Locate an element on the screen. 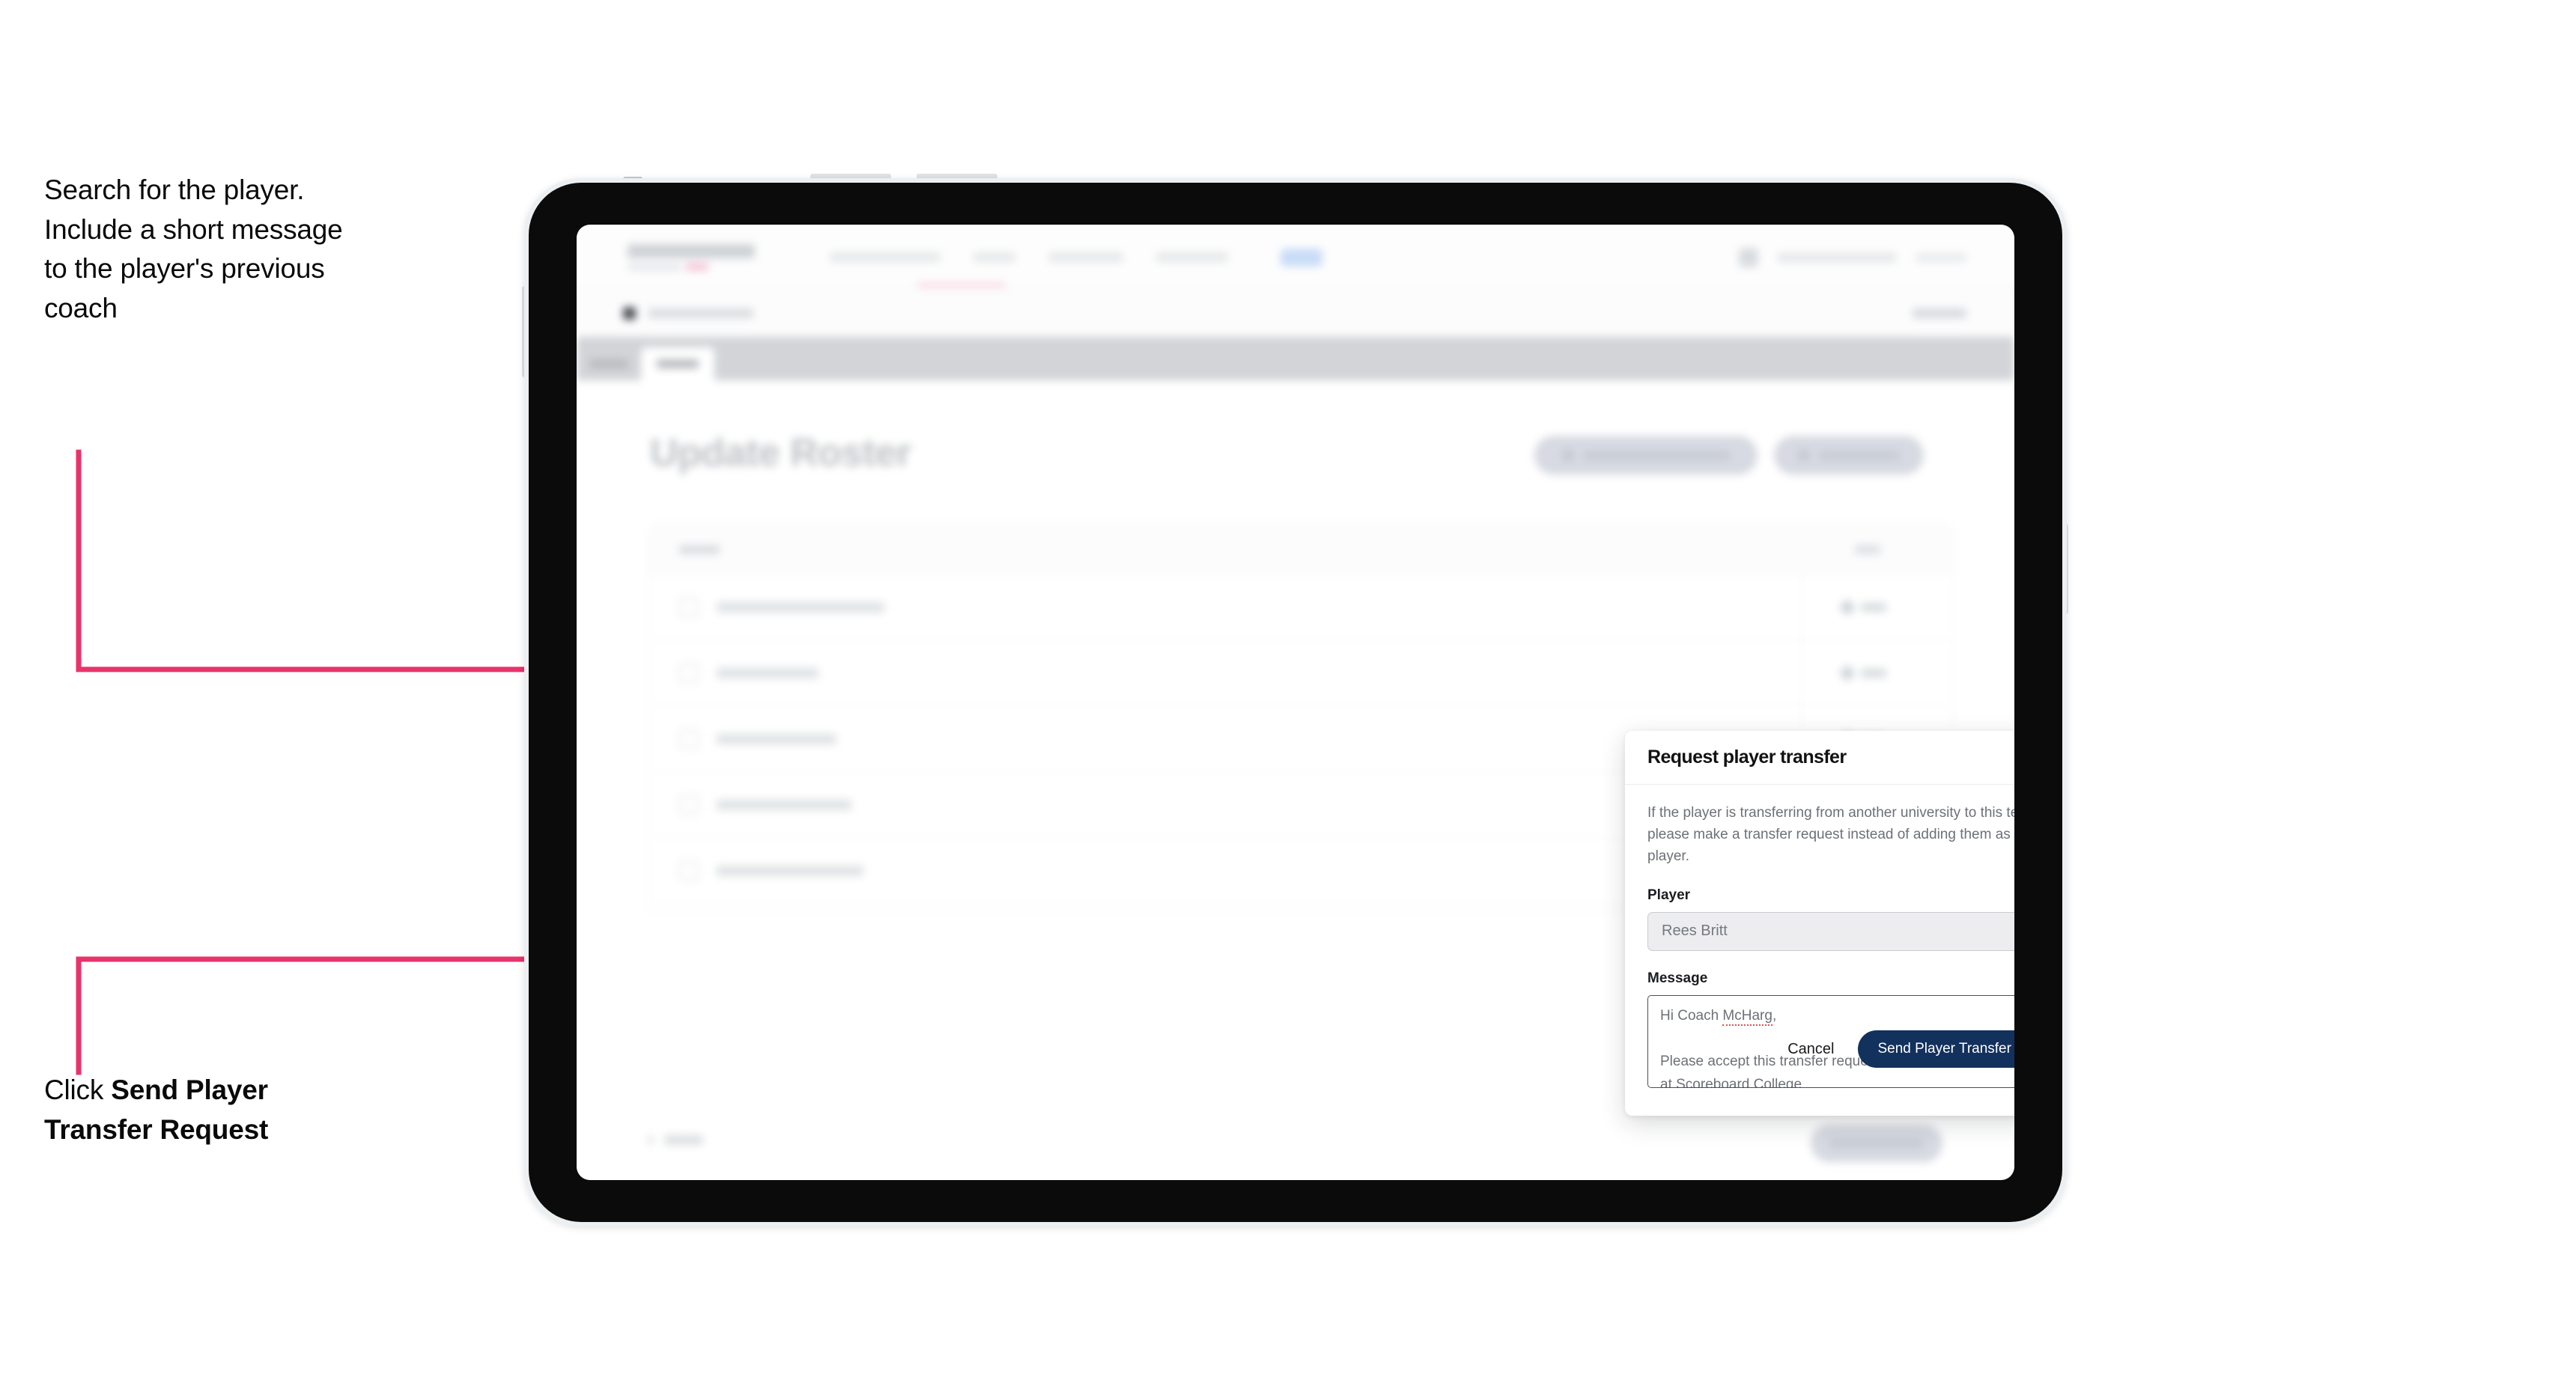 This screenshot has height=1386, width=2576. annotation-bottom: Click Send Player Transfer Request is located at coordinates (246, 1110).